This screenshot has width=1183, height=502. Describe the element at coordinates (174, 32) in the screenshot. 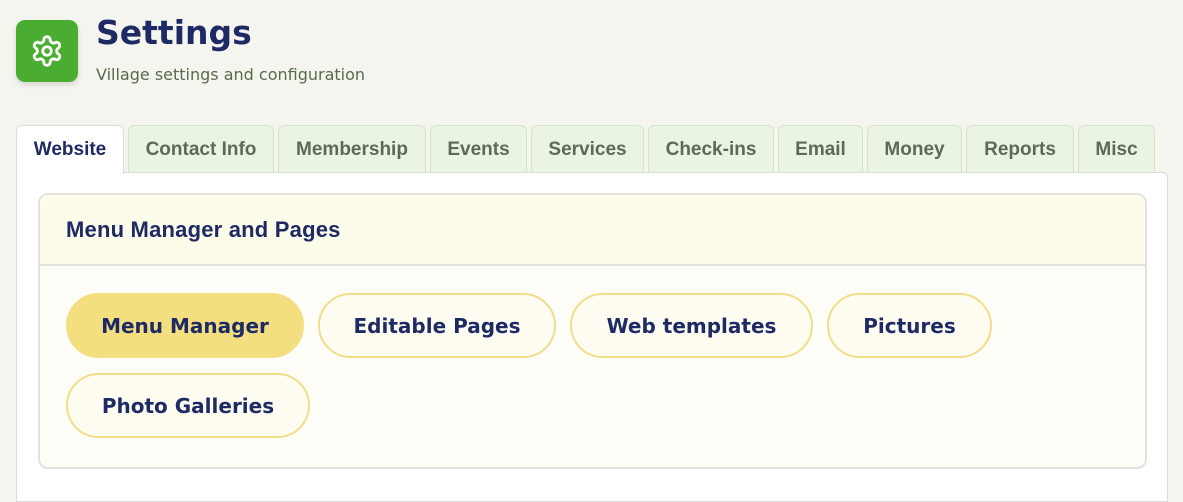

I see `page-title: Settings` at that location.